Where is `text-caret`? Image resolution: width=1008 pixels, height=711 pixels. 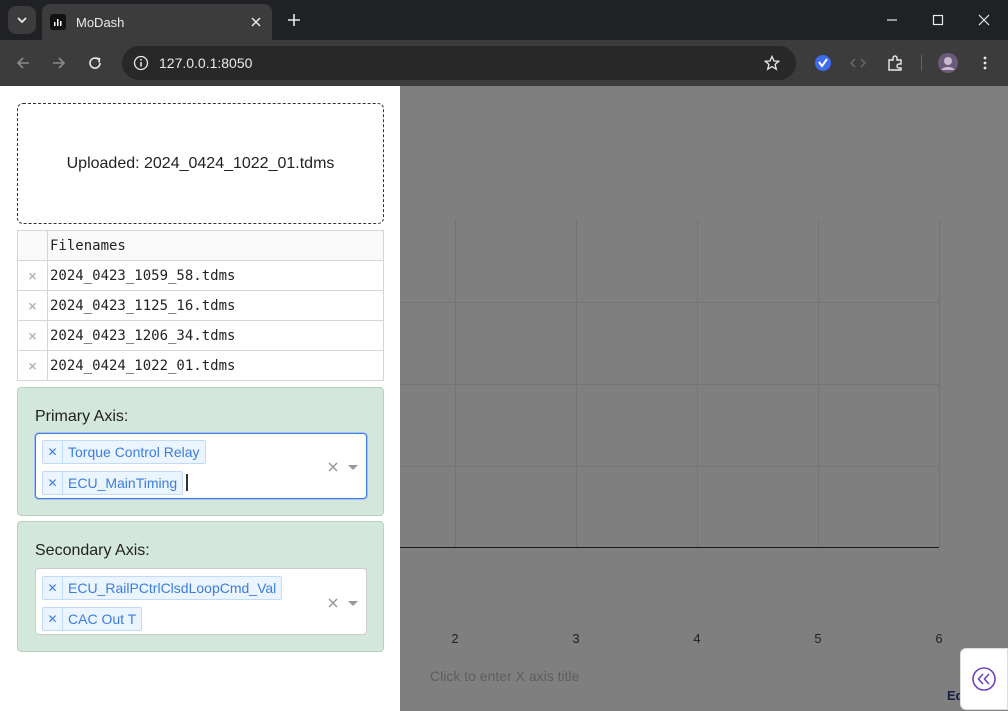 text-caret is located at coordinates (187, 482).